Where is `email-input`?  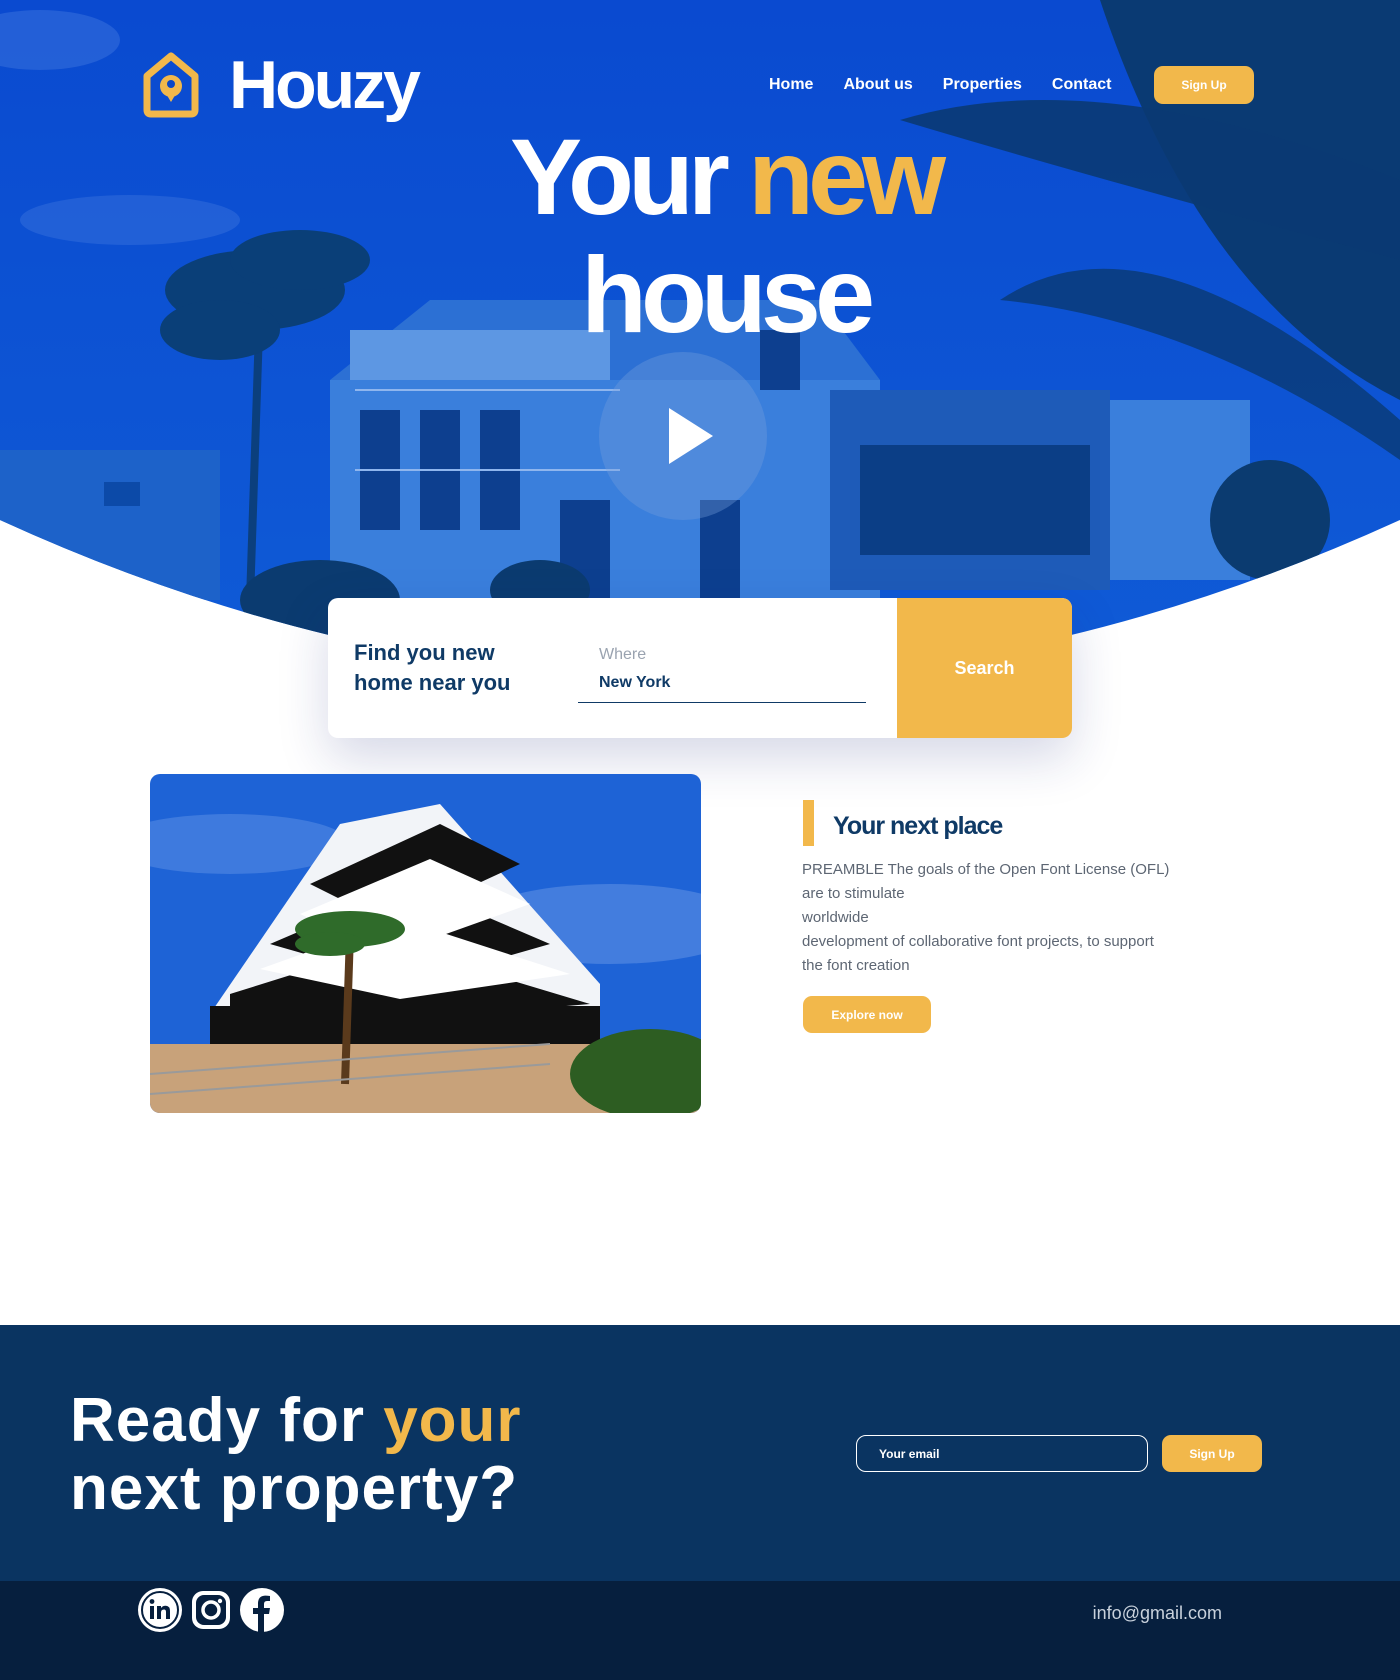
email-input is located at coordinates (1002, 1453).